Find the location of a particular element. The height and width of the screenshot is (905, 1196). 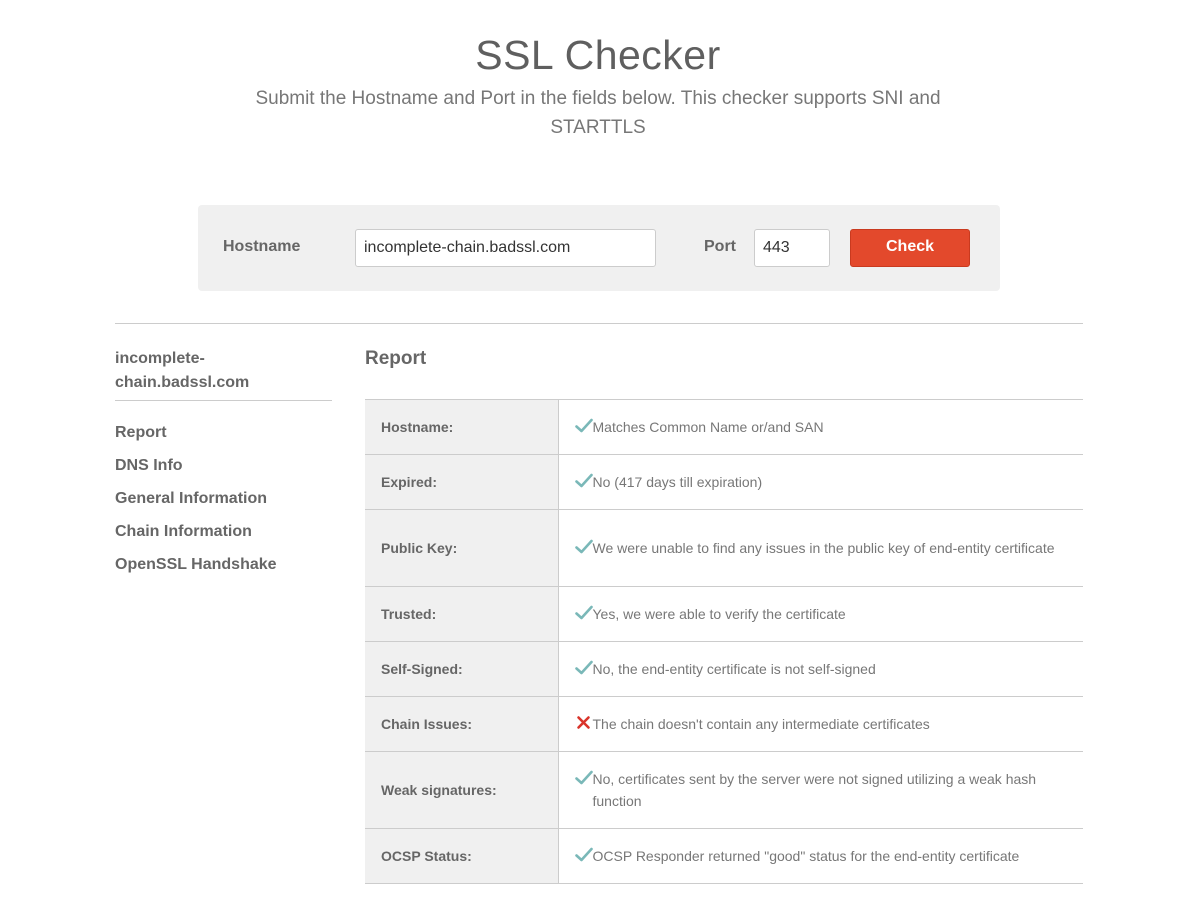

sidebar-item-general-information: General Information is located at coordinates (196, 504).